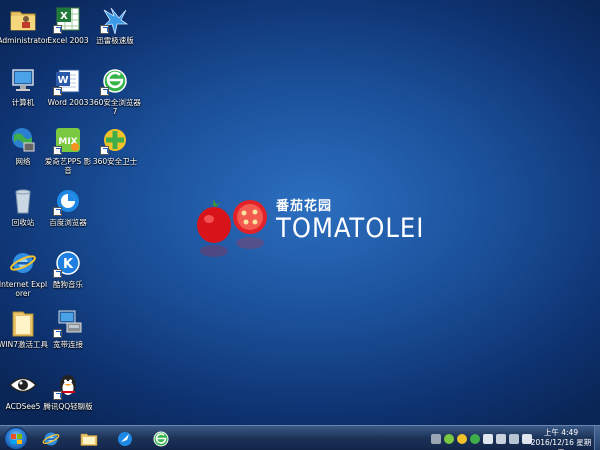  I want to click on pps-icon: MIX, so click(68, 140).